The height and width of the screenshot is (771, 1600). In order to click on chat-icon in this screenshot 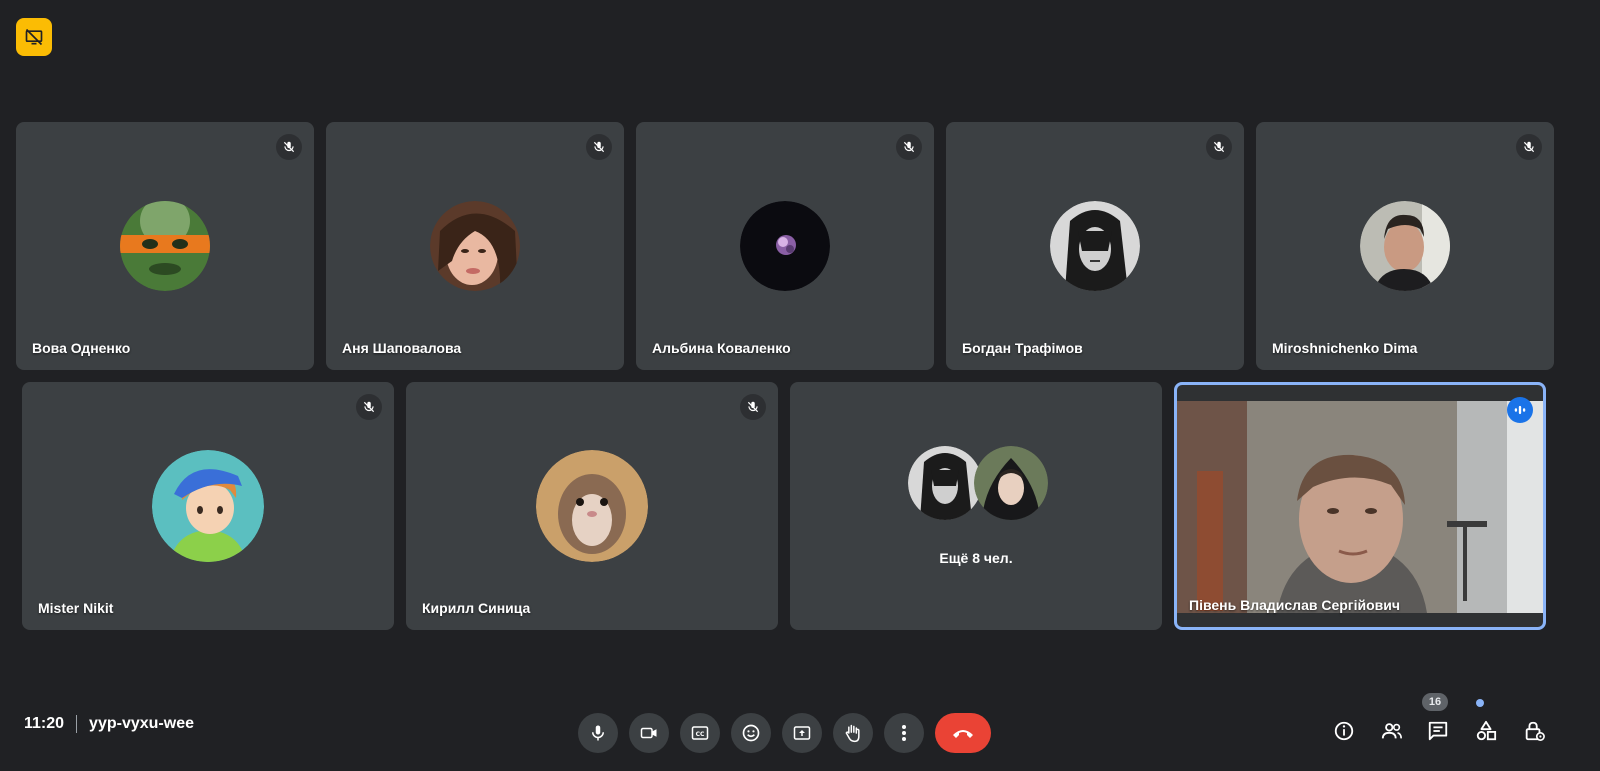, I will do `click(1438, 731)`.